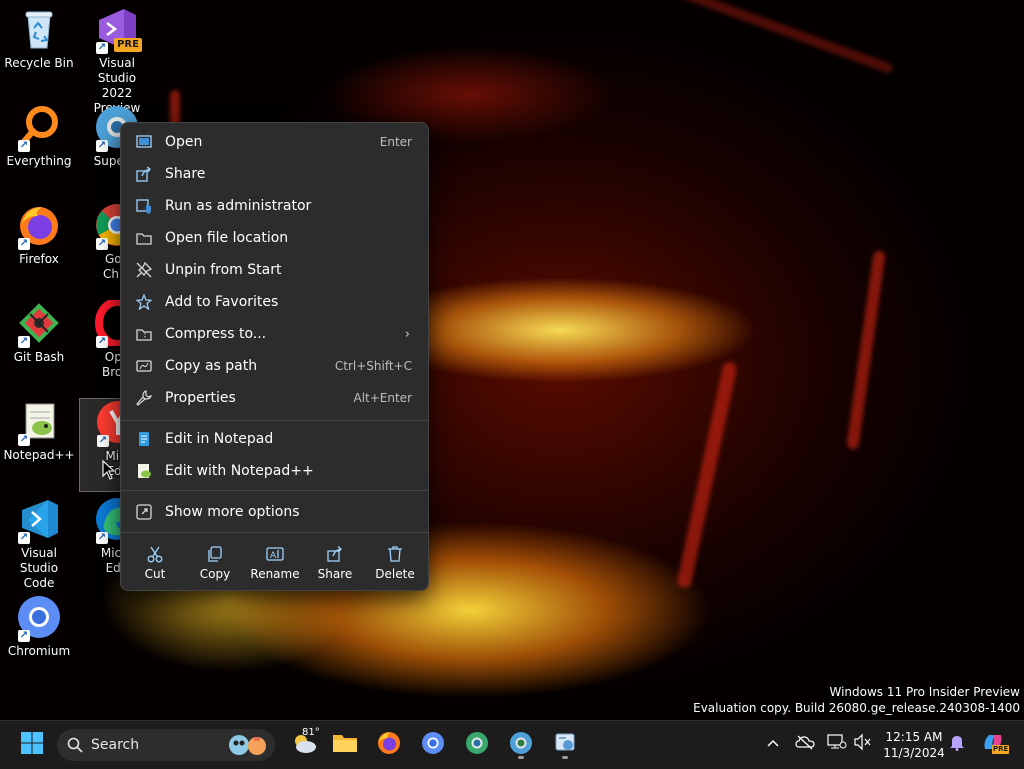  I want to click on show-hidden-icons-chevron, so click(773, 744).